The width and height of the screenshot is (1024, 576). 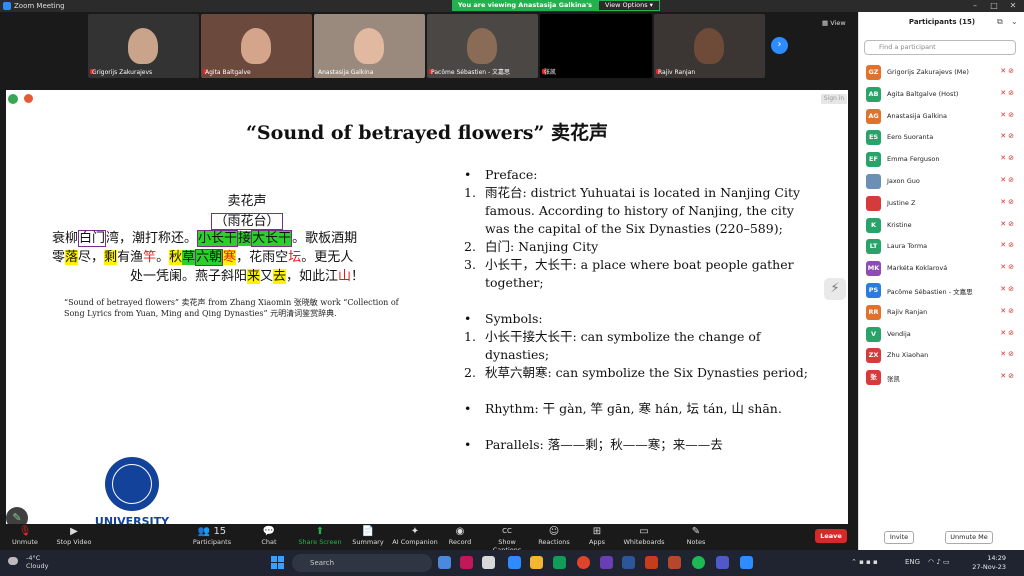 I want to click on unmute-me-button: Unmute Me, so click(x=969, y=537).